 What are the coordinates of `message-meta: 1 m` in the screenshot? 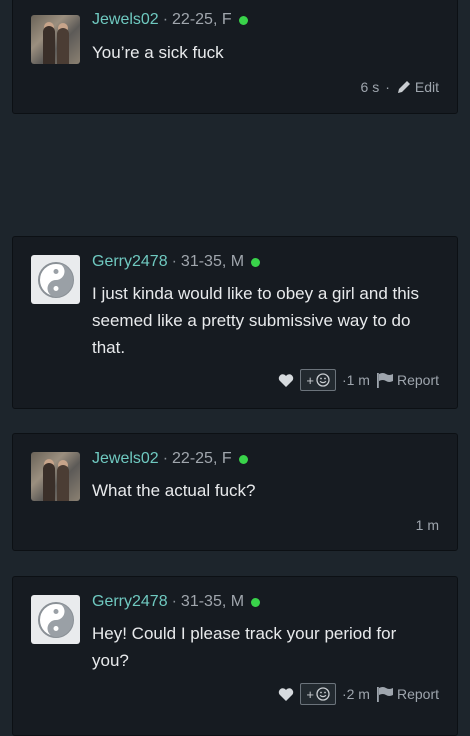 It's located at (427, 525).